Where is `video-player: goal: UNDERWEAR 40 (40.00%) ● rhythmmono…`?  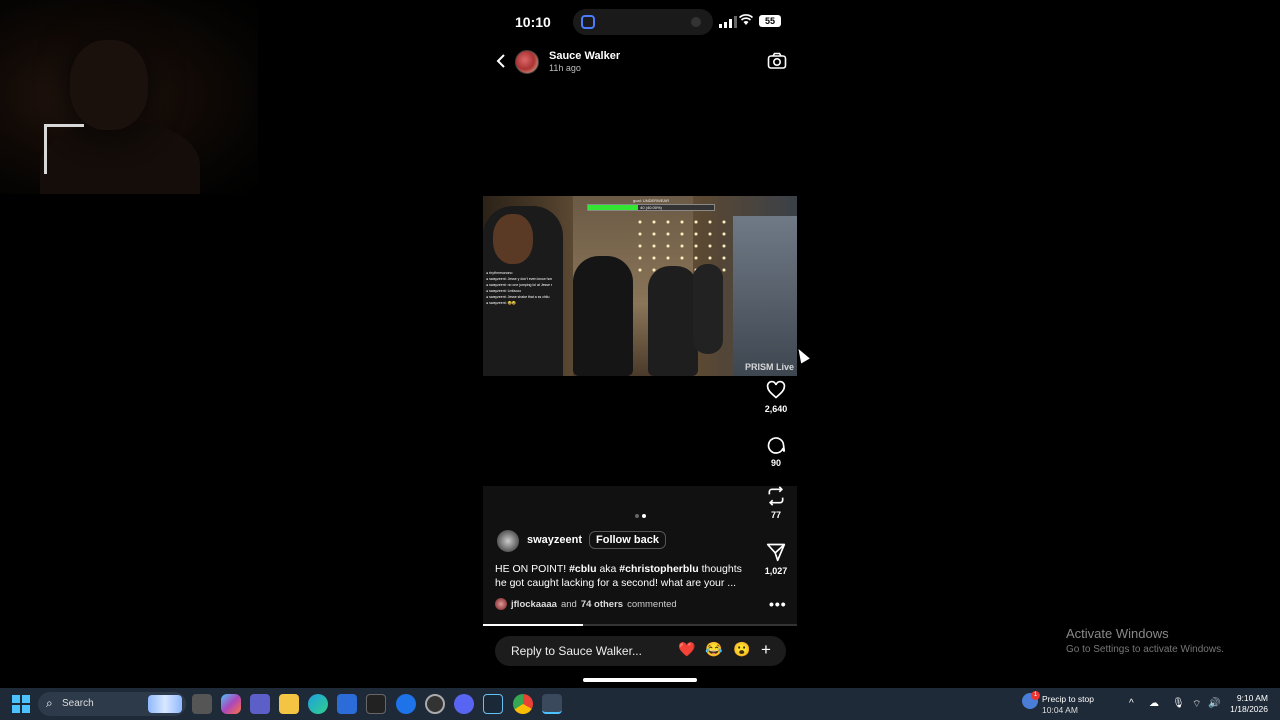
video-player: goal: UNDERWEAR 40 (40.00%) ● rhythmmono… is located at coordinates (640, 286).